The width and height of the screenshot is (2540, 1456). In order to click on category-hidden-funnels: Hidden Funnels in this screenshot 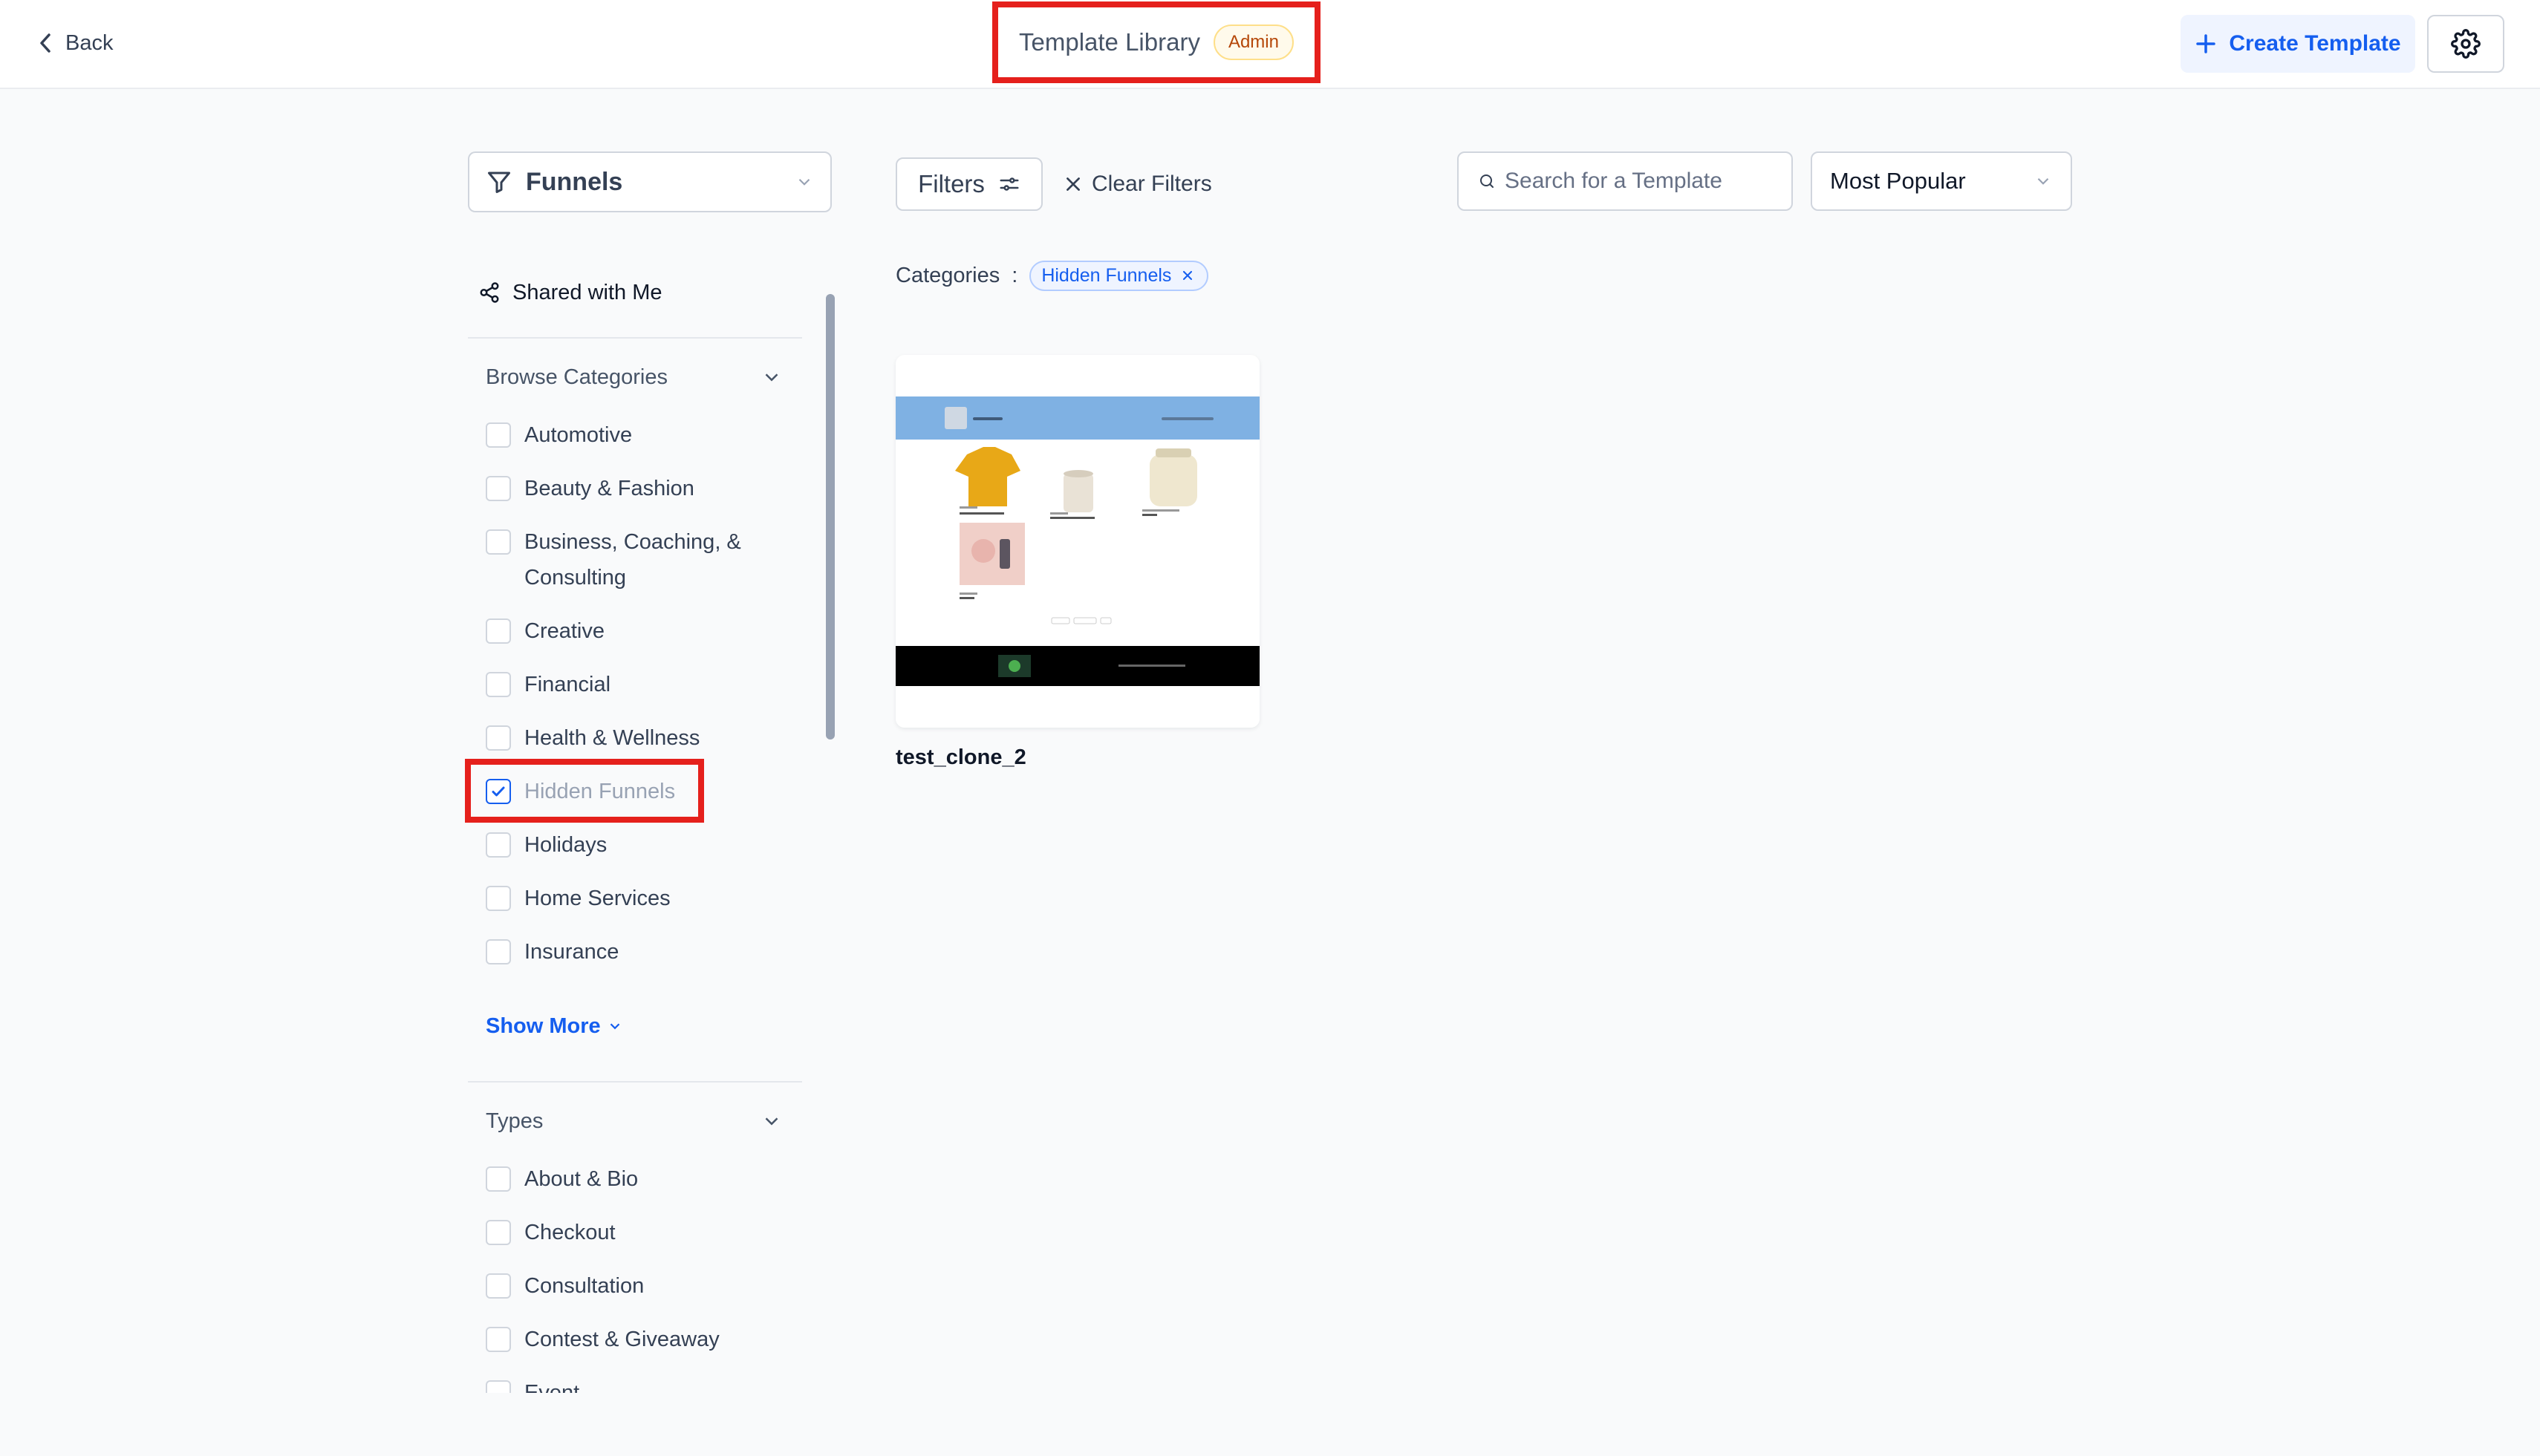, I will do `click(638, 792)`.